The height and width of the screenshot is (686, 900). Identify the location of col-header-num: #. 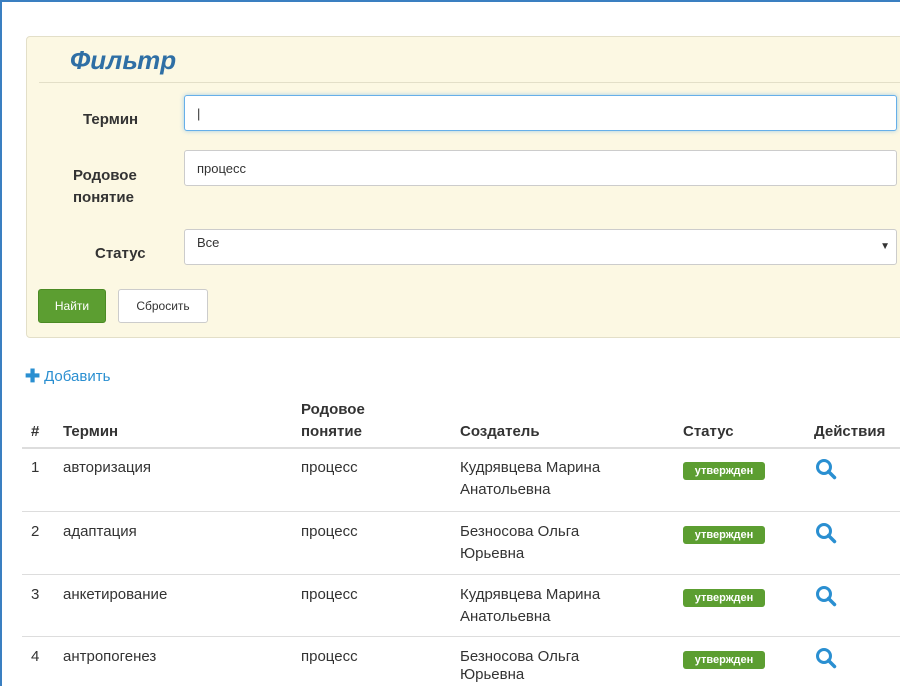
(35, 431).